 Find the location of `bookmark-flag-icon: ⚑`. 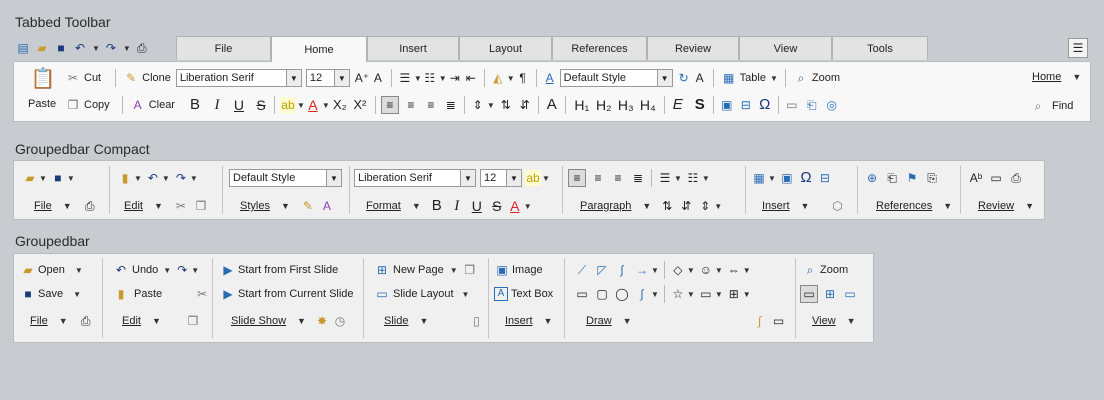

bookmark-flag-icon: ⚑ is located at coordinates (912, 178).